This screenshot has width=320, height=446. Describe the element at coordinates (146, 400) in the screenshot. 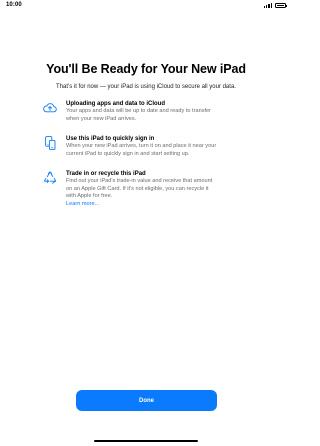

I see `done-button: Done` at that location.